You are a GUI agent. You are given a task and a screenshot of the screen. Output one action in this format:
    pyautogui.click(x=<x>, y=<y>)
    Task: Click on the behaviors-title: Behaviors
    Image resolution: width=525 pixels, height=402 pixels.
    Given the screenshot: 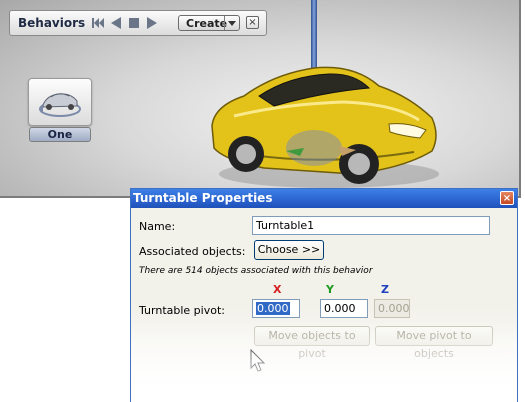 What is the action you would take?
    pyautogui.click(x=52, y=23)
    